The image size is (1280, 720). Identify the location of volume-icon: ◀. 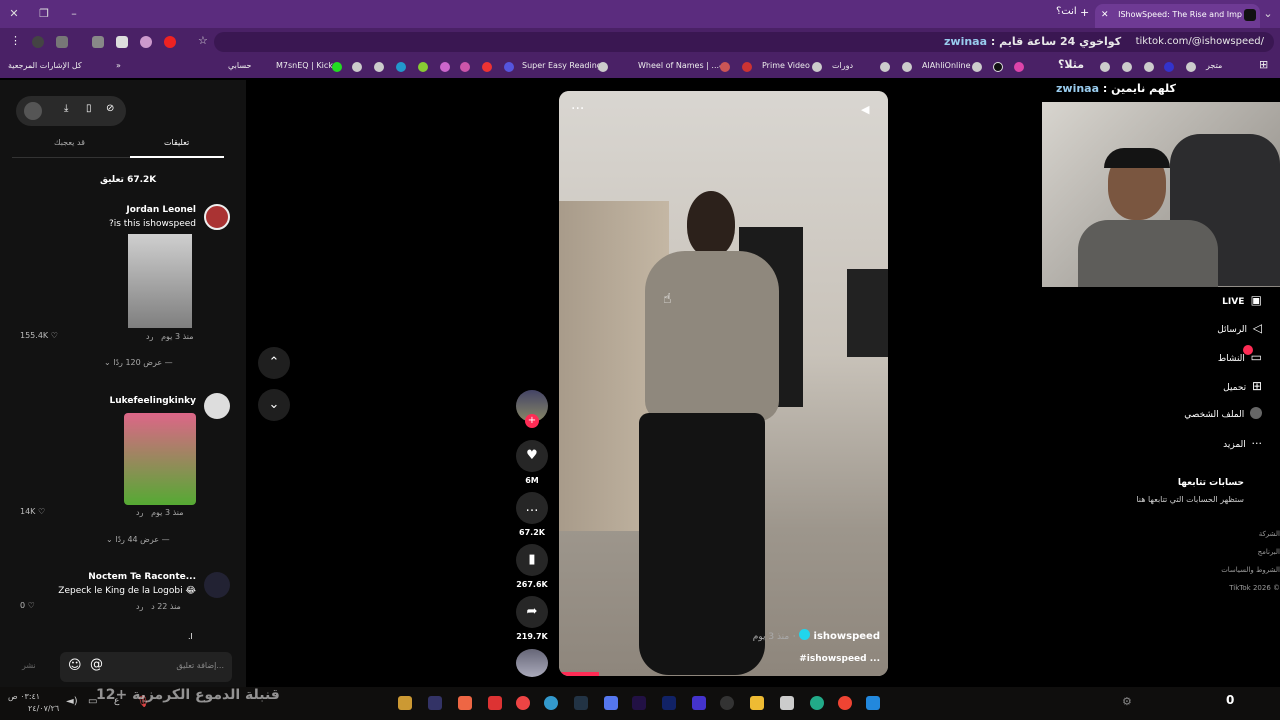
(865, 109).